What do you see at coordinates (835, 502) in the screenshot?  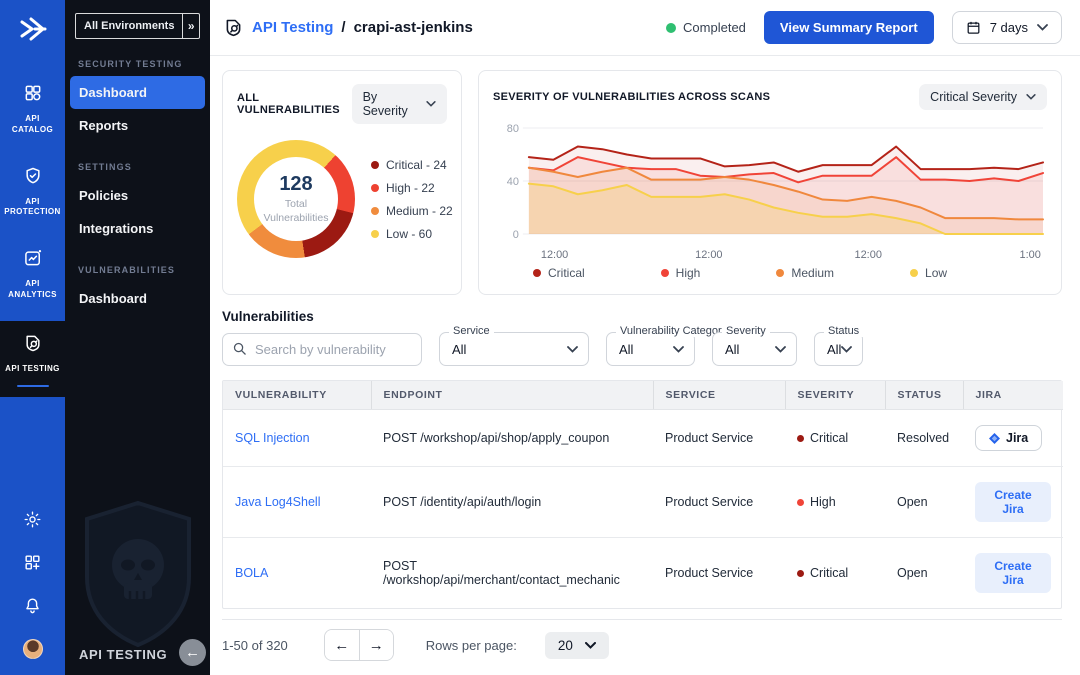 I see `severity-badge: High` at bounding box center [835, 502].